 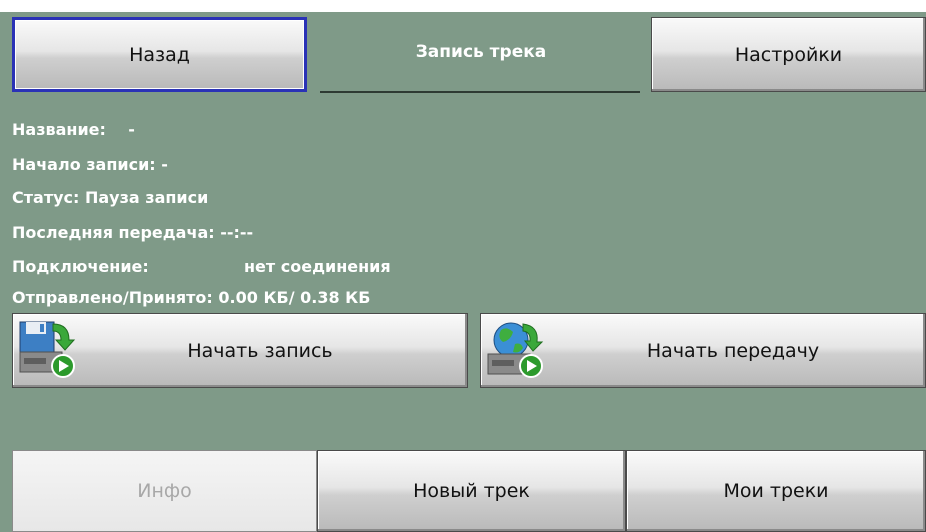 I want to click on info-row-start: Начало записи: -, so click(x=90, y=165).